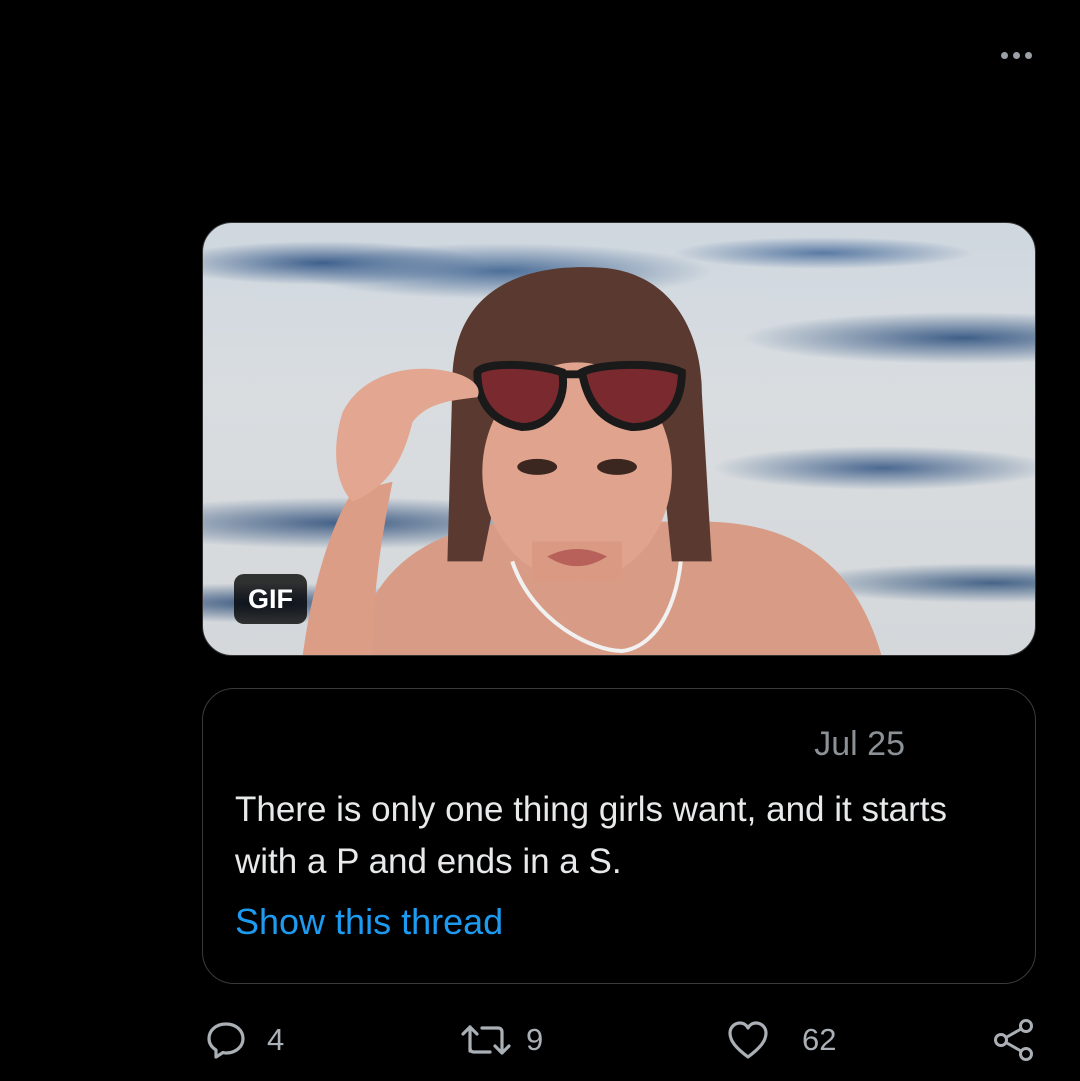  What do you see at coordinates (781, 1040) in the screenshot?
I see `like-button: 62` at bounding box center [781, 1040].